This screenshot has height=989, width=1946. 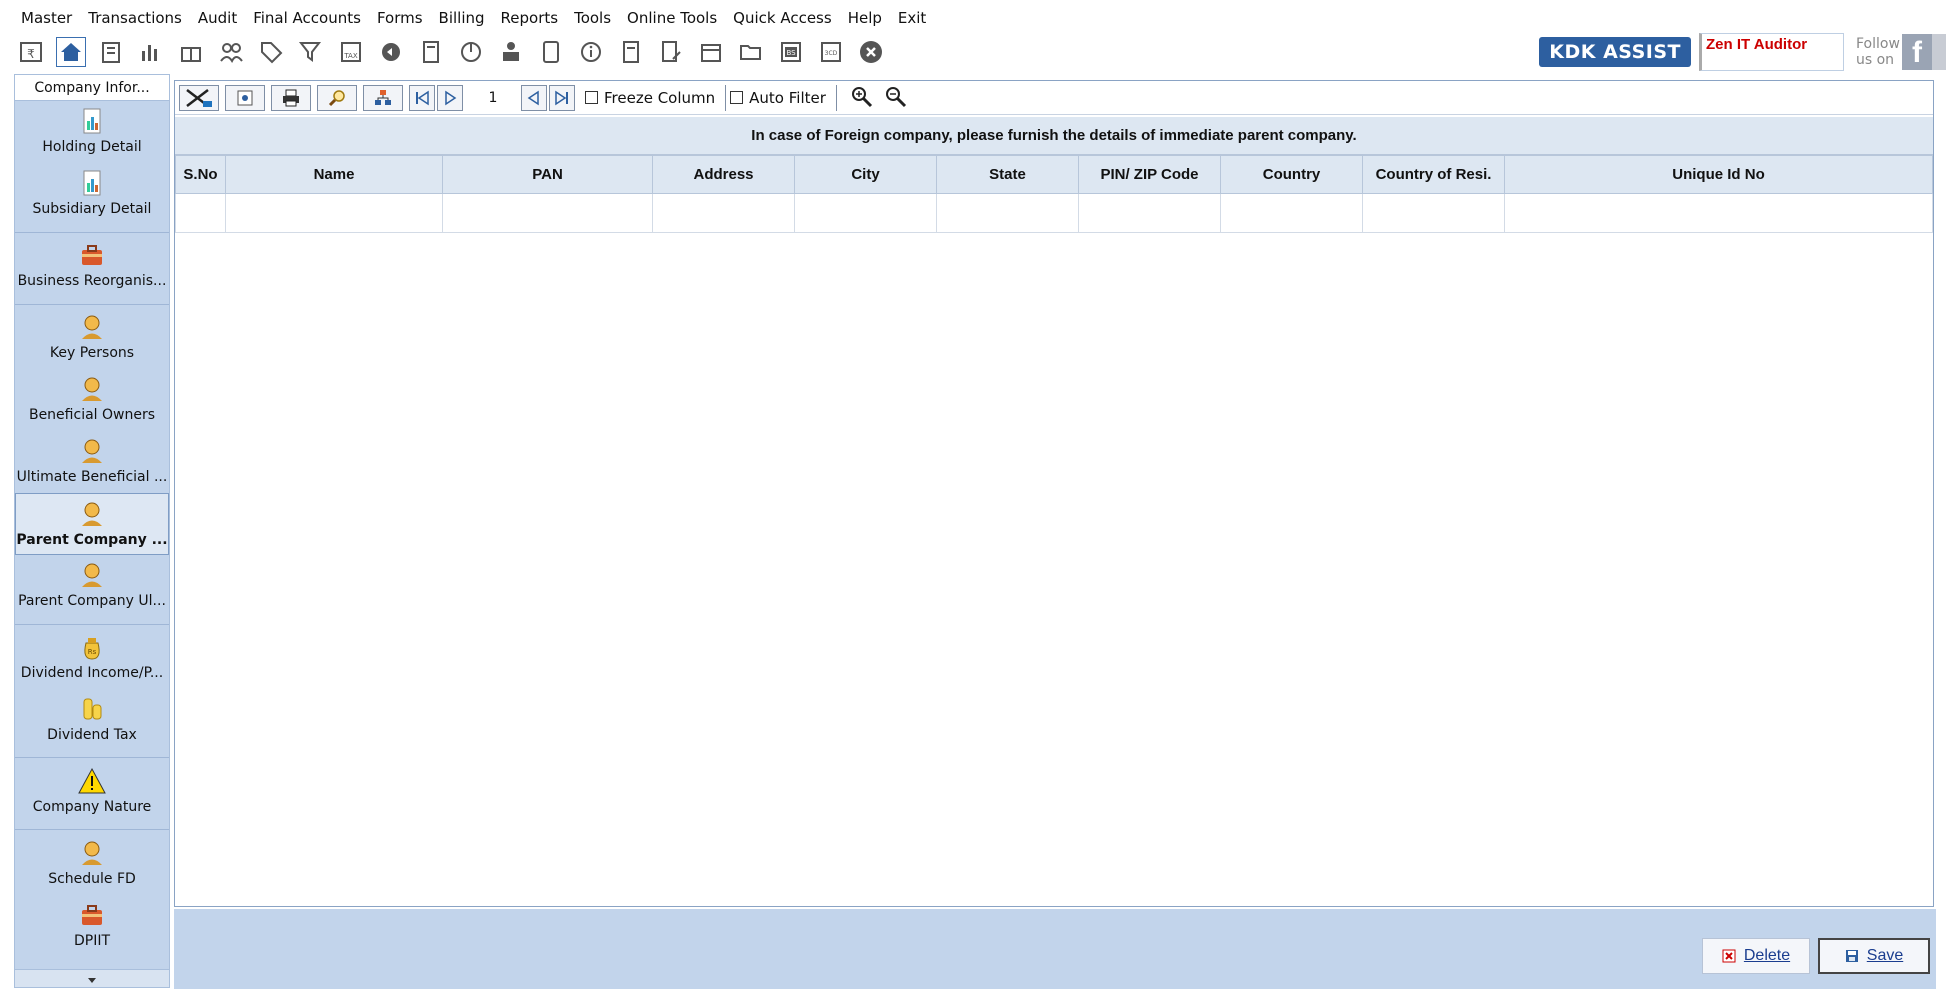 What do you see at coordinates (92, 867) in the screenshot?
I see `sidebar-item-schedule-fd: Schedule FD` at bounding box center [92, 867].